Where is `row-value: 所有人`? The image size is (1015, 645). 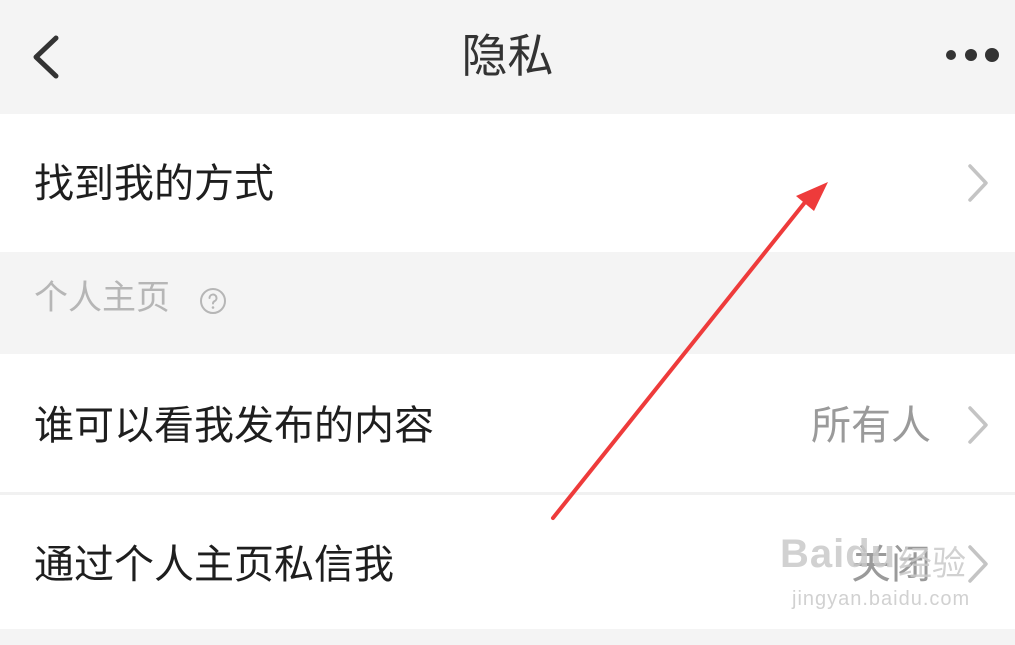
row-value: 所有人 is located at coordinates (871, 426).